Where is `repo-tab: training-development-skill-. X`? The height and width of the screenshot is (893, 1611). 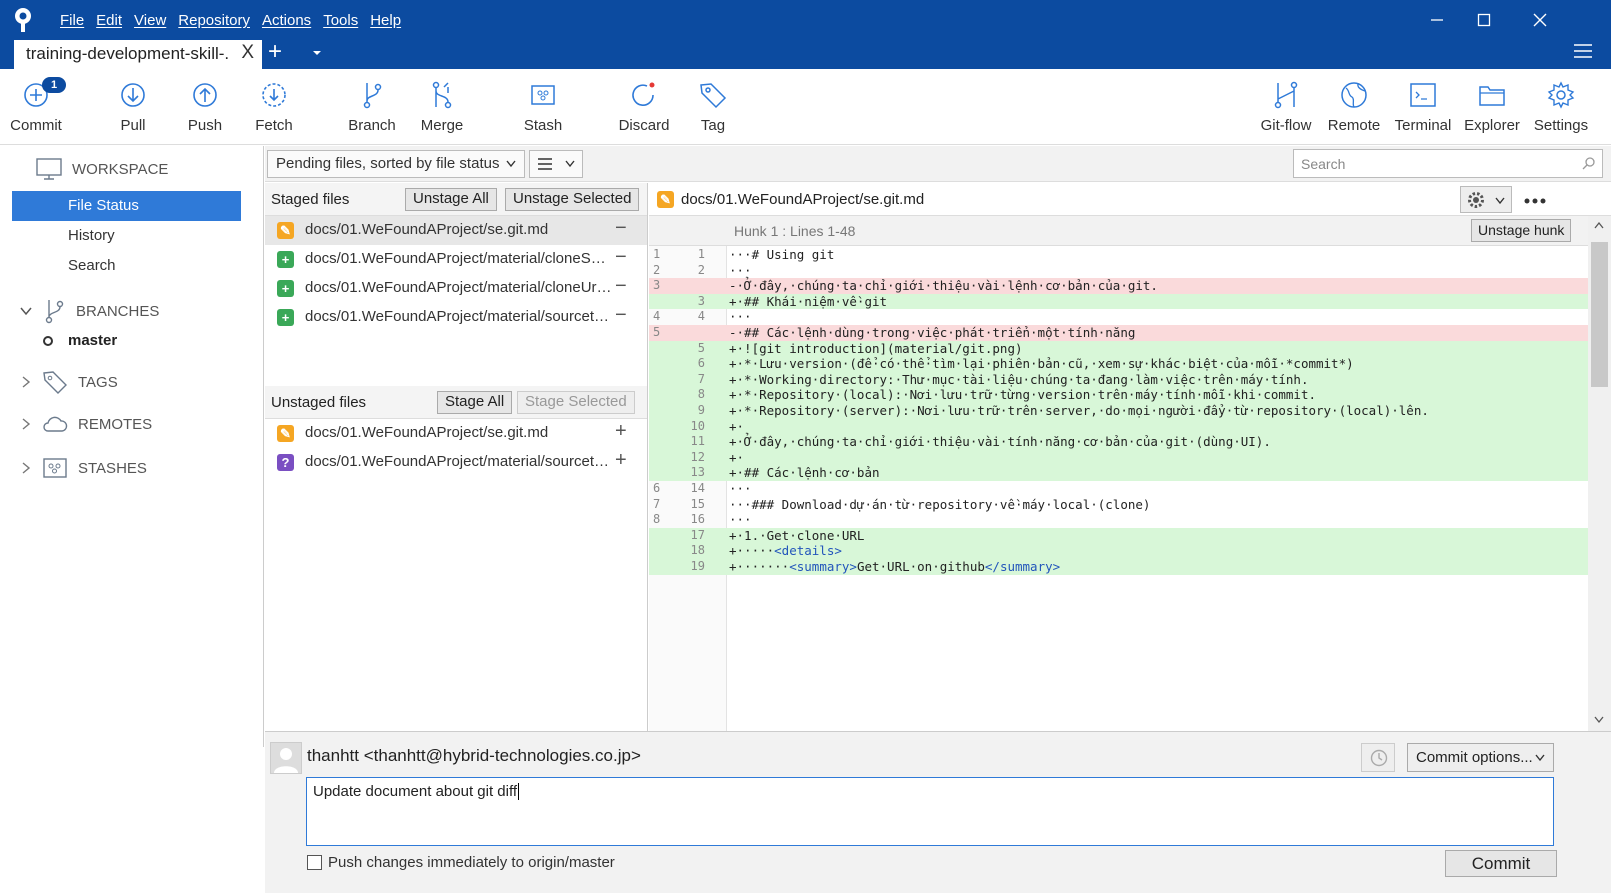
repo-tab: training-development-skill-. X is located at coordinates (138, 54).